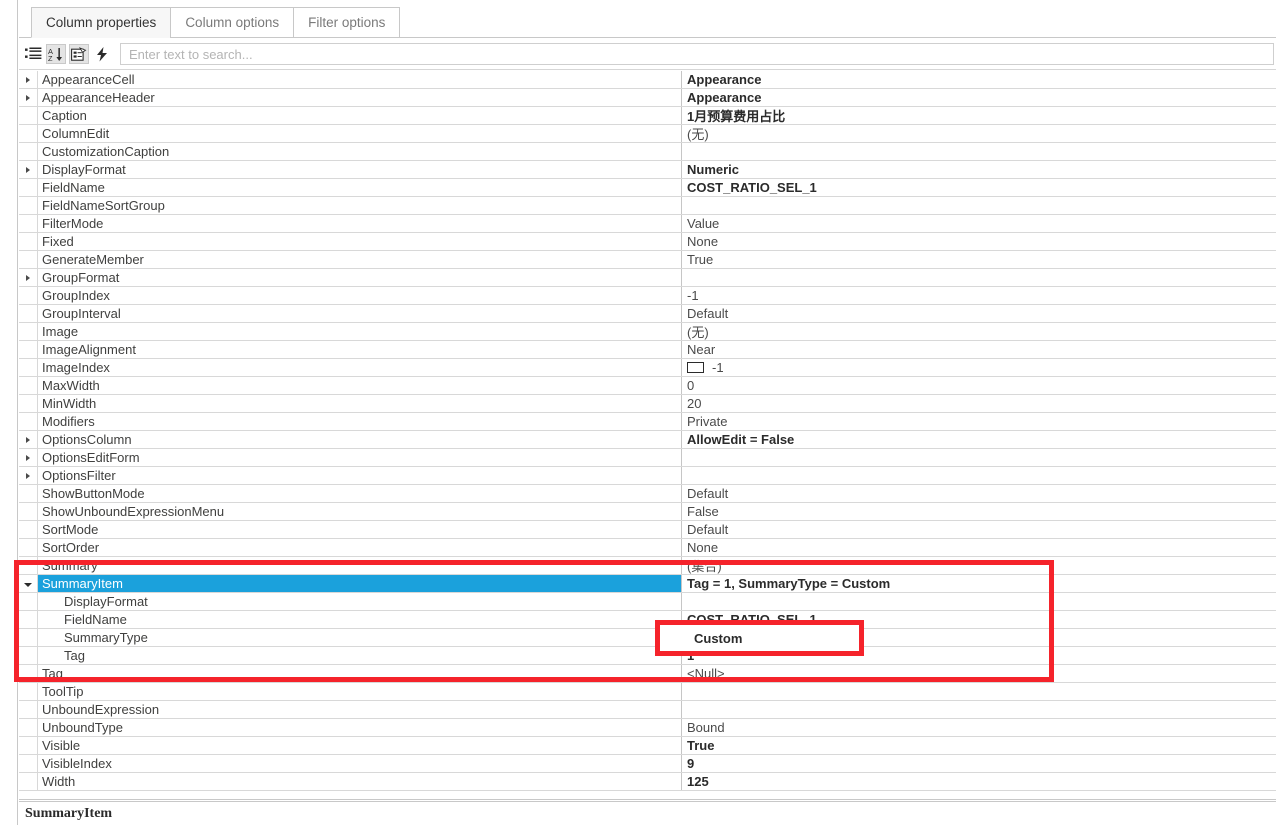 This screenshot has width=1276, height=825. What do you see at coordinates (359, 295) in the screenshot?
I see `property-name-cell: GroupIndex` at bounding box center [359, 295].